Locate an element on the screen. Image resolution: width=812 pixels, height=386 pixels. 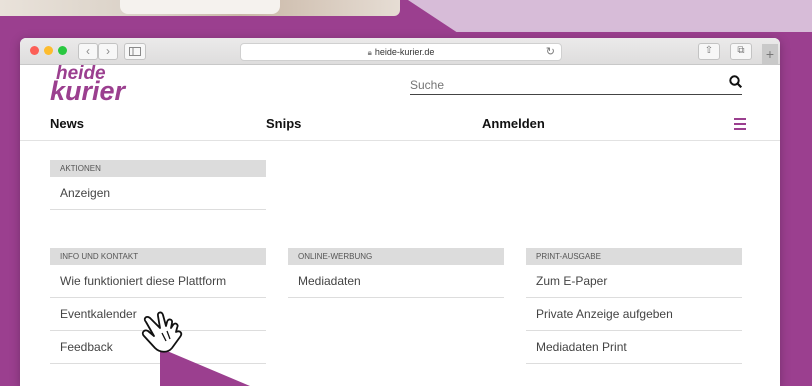
background-photo-detail is located at coordinates (200, 7).